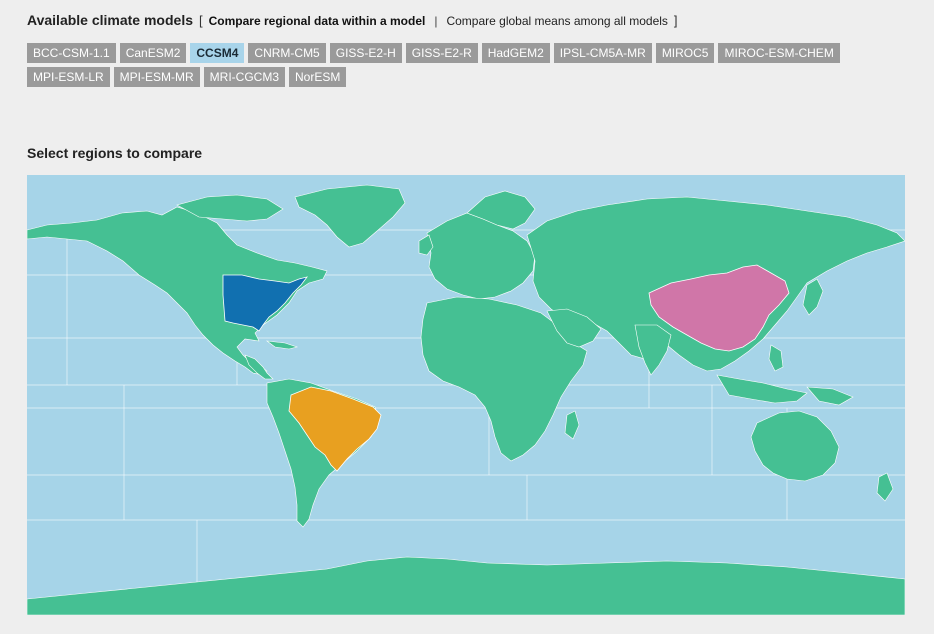 Image resolution: width=934 pixels, height=634 pixels. What do you see at coordinates (779, 53) in the screenshot?
I see `model-button-miroc-esm-chem: MIROC-ESM-CHEM` at bounding box center [779, 53].